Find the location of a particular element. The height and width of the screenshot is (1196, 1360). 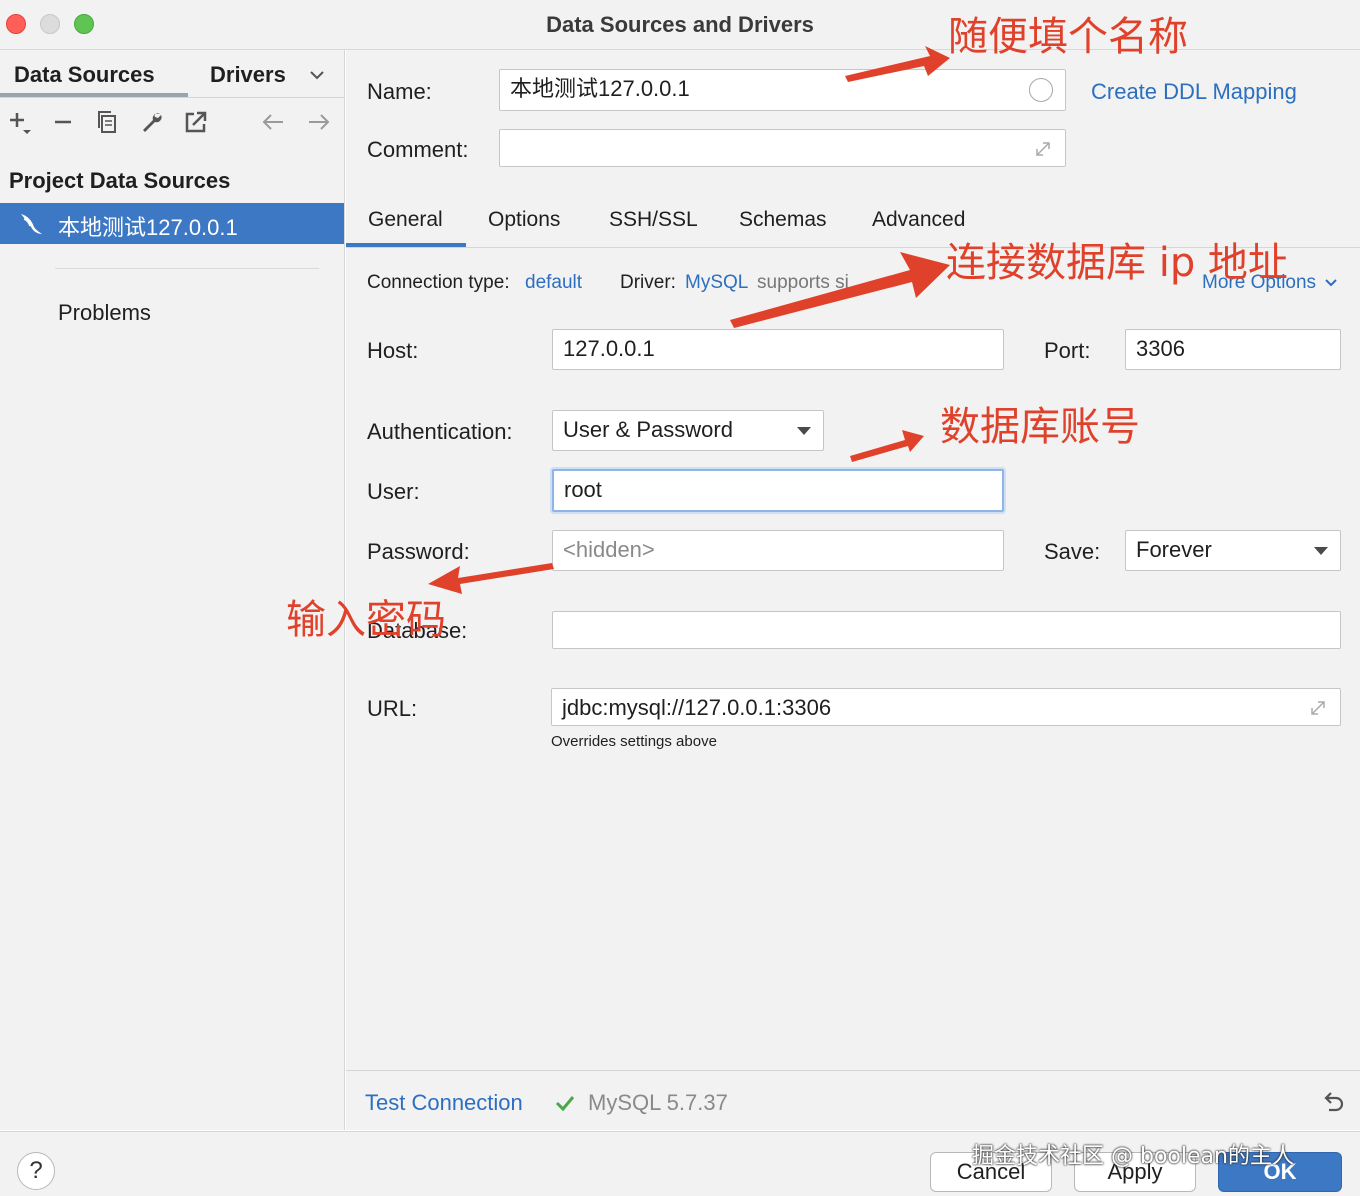

name-input-value: 本地测试127.0.0.1 is located at coordinates (600, 88).